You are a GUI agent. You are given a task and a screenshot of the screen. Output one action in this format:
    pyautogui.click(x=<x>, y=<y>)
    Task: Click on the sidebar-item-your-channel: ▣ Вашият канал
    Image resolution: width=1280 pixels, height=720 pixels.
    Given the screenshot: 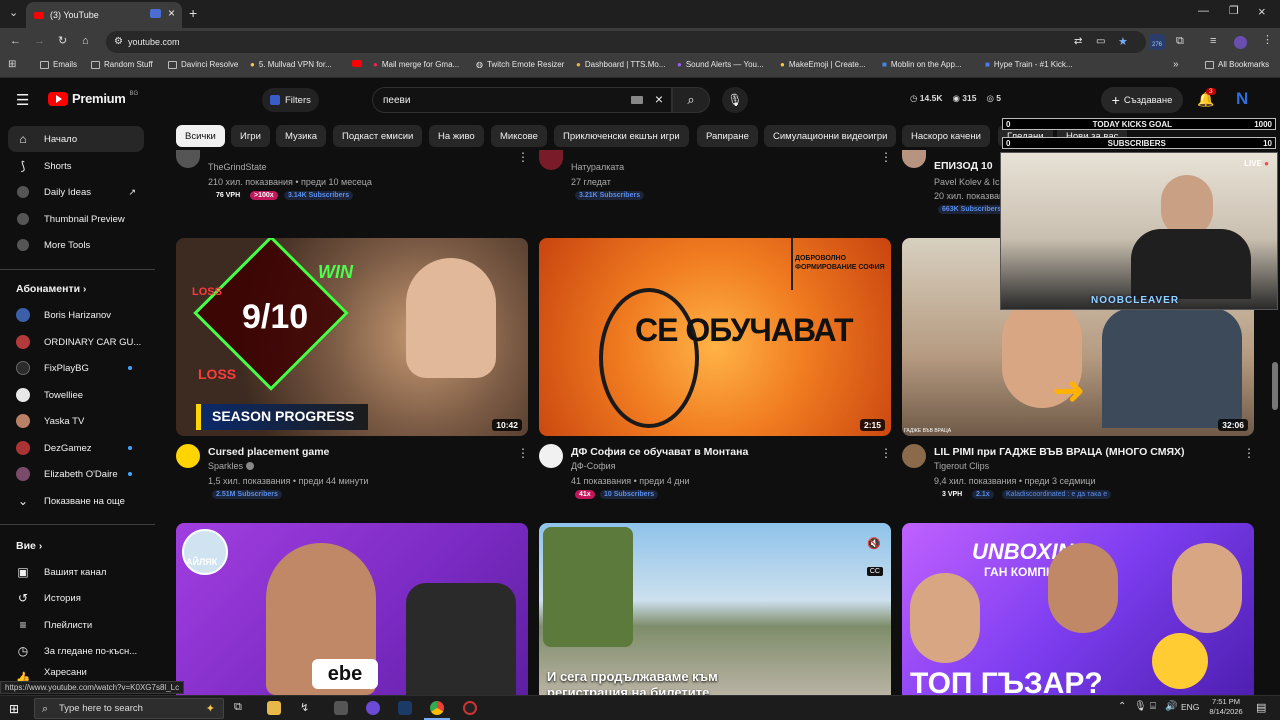 What is the action you would take?
    pyautogui.click(x=76, y=572)
    